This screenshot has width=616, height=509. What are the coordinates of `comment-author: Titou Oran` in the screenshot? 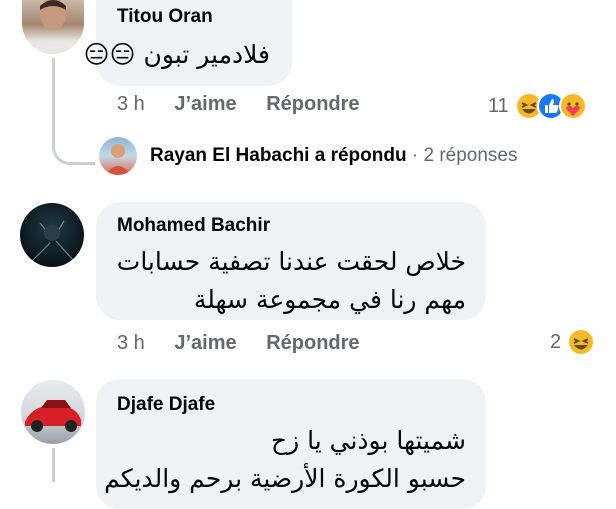 It's located at (165, 17).